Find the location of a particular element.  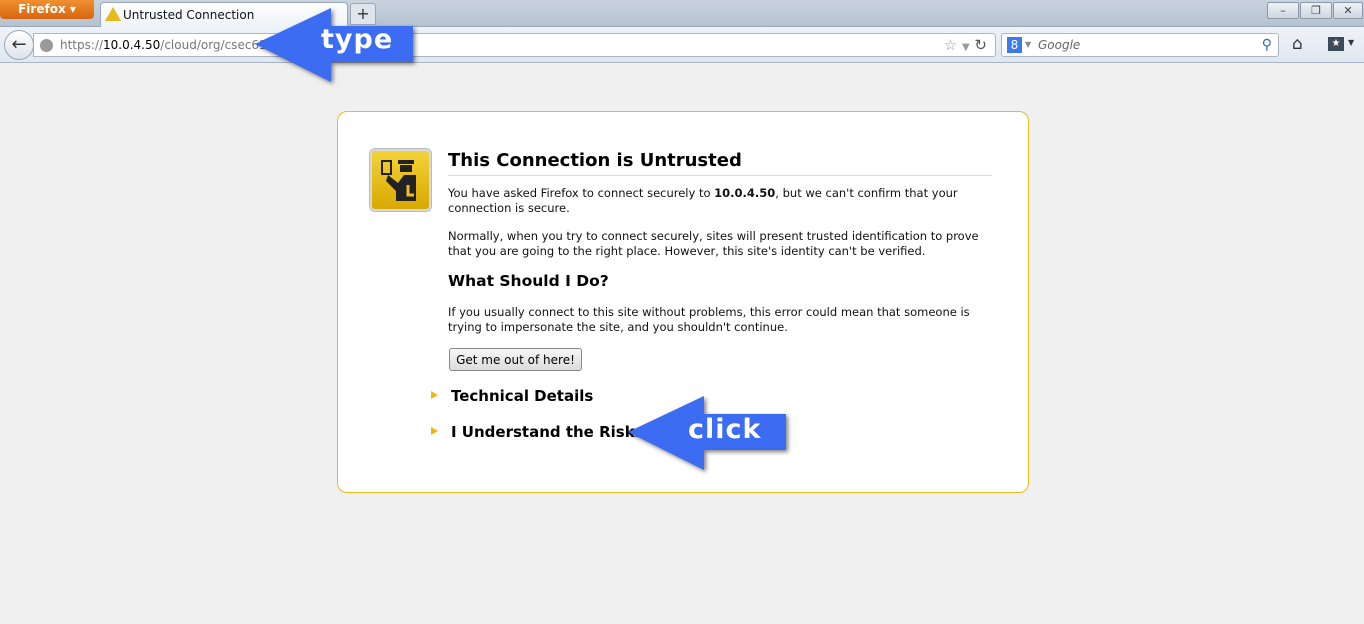

warning-icon is located at coordinates (113, 14).